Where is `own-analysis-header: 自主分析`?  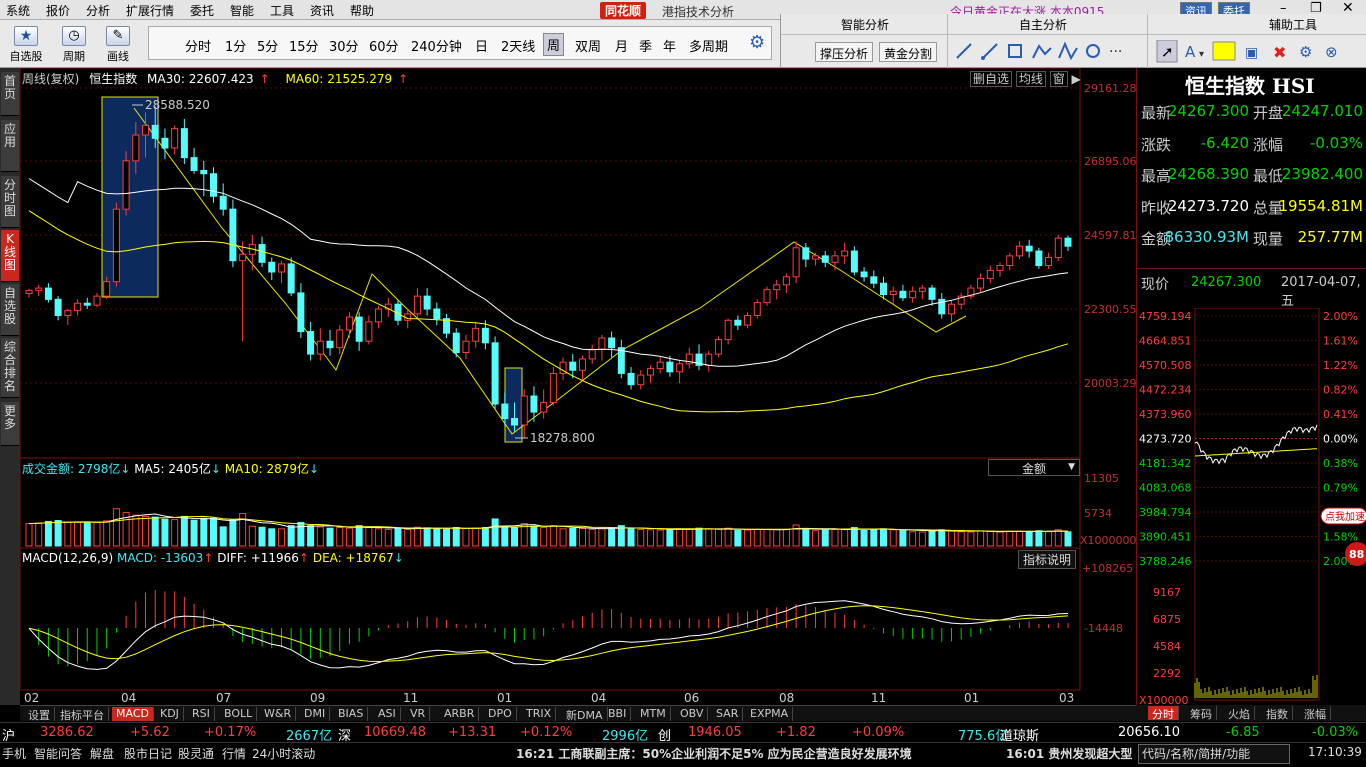
own-analysis-header: 自主分析 is located at coordinates (1043, 24).